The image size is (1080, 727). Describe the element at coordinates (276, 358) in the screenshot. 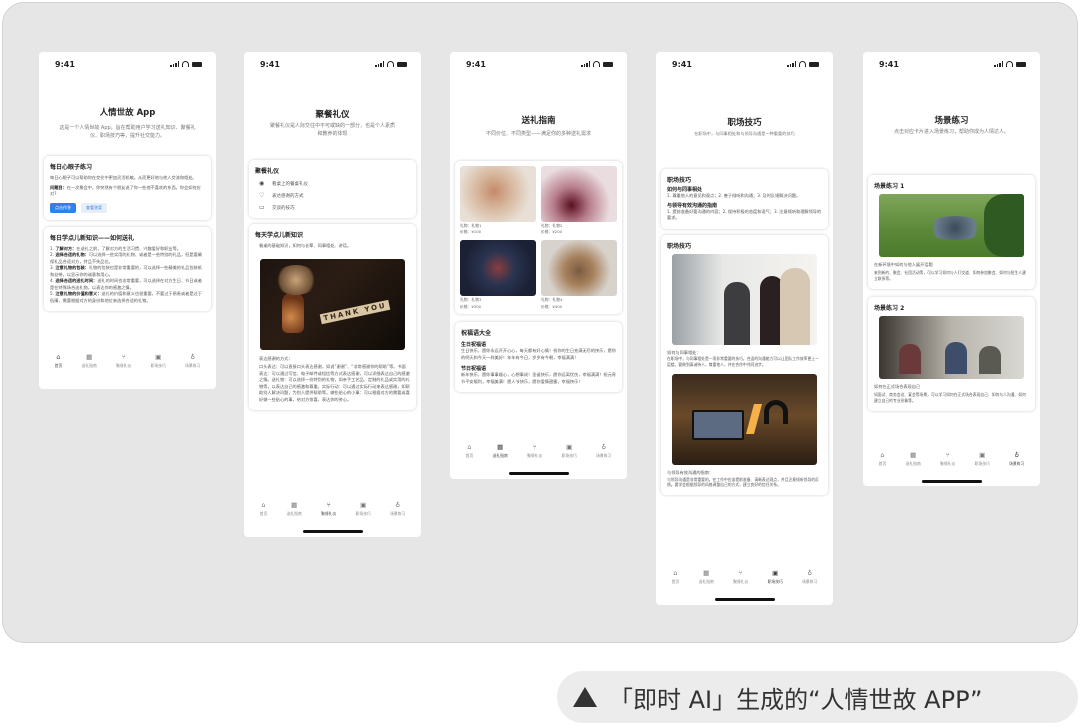

I see `subhead: 表达感谢的方式：` at that location.